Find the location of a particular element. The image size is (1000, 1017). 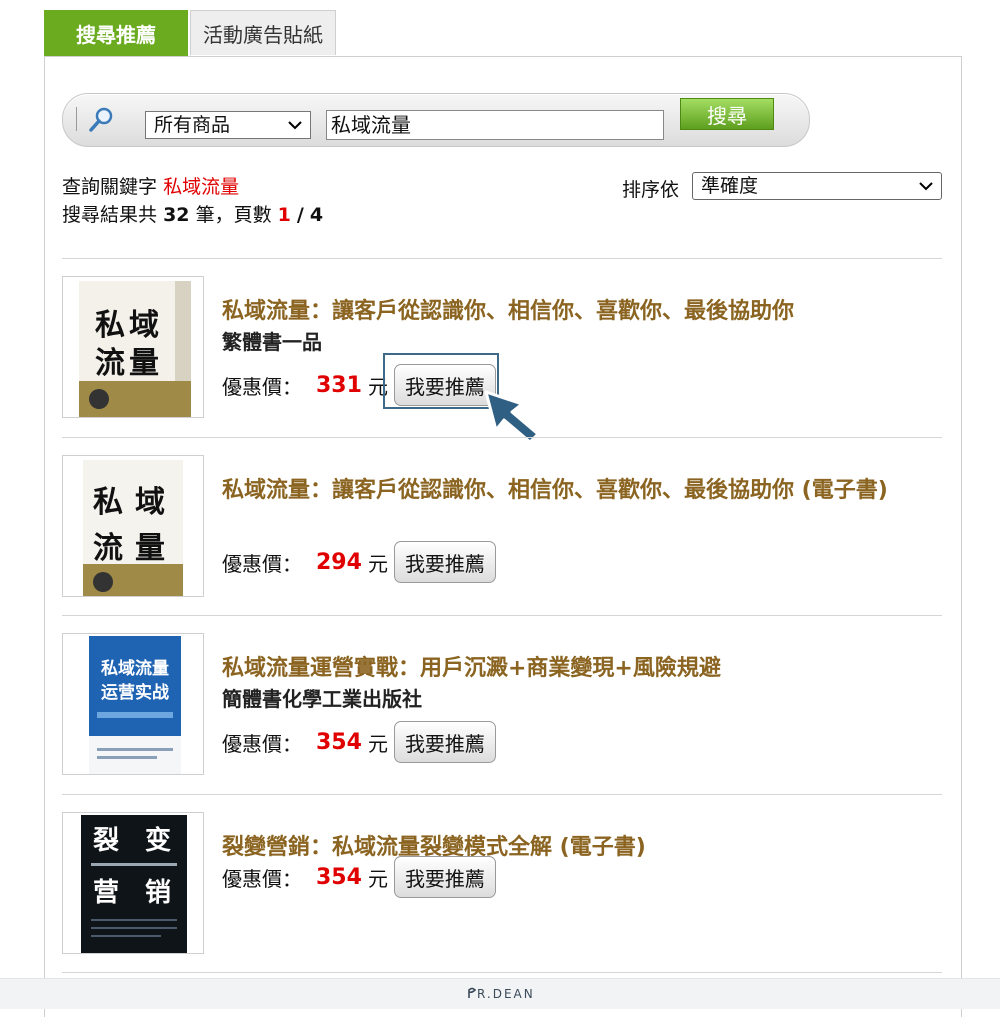

category-select-value: 所有商品 is located at coordinates (192, 125).